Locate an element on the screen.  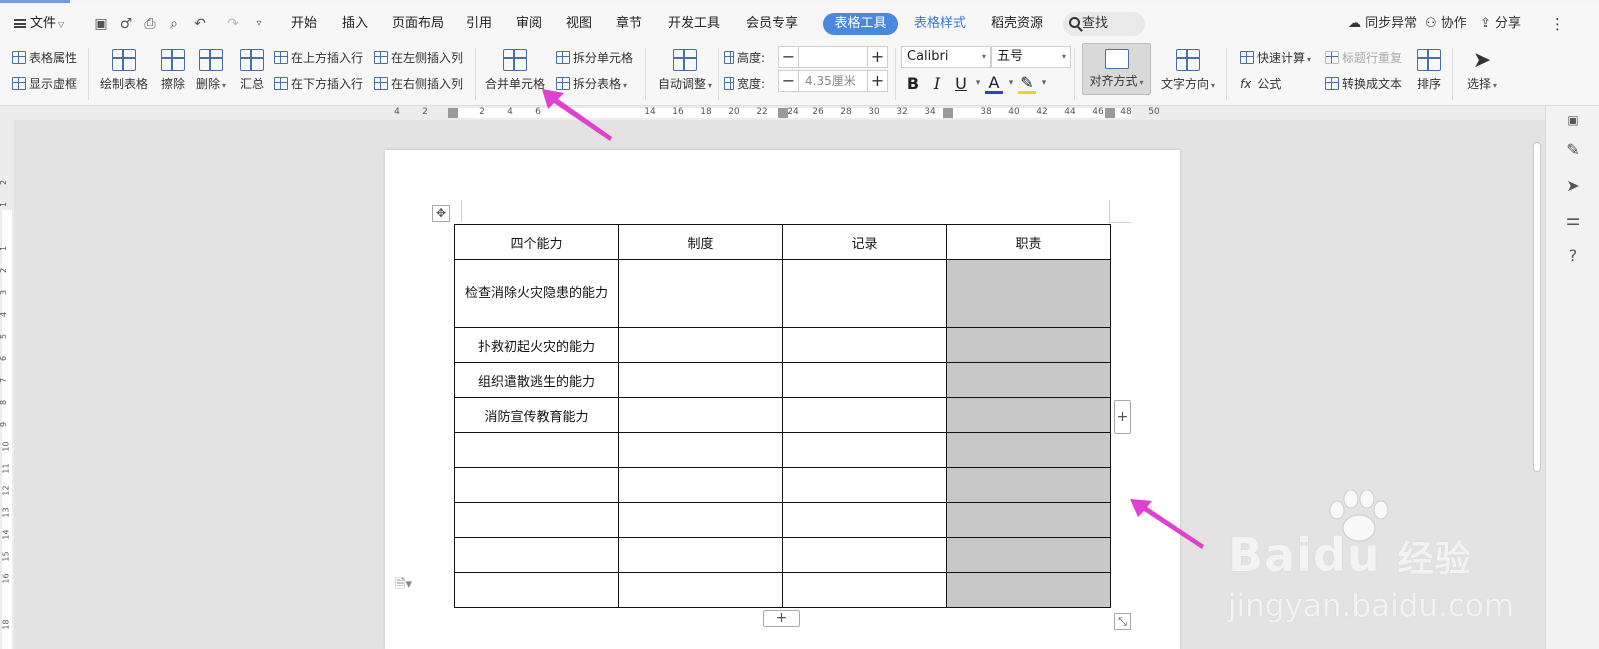
print-preview-icon: ⌕ is located at coordinates (174, 24).